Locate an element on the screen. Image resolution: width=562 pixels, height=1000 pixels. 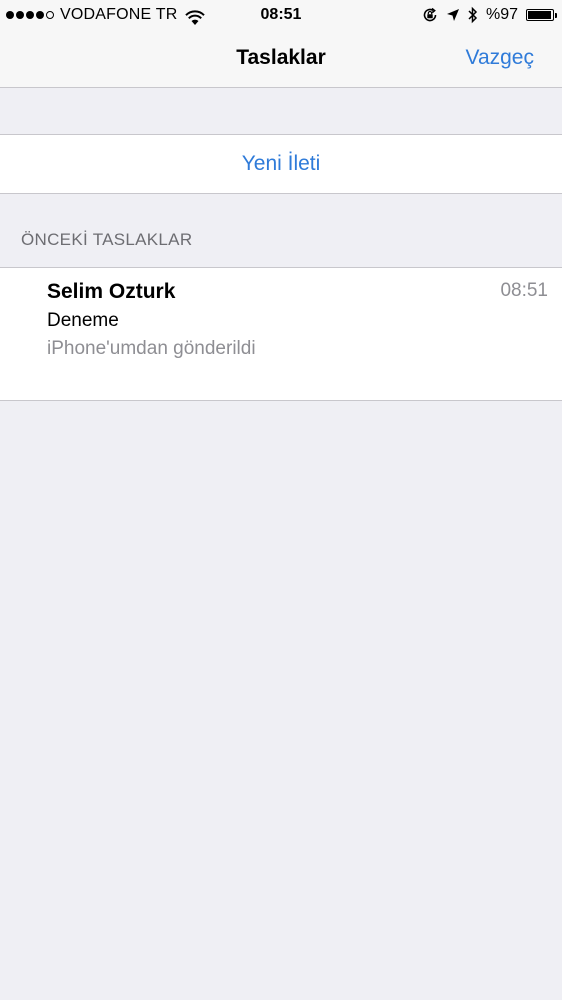
top-bar: VODAFONE TR 08:51 %97 Taslaklar Vazgeç is located at coordinates (281, 44).